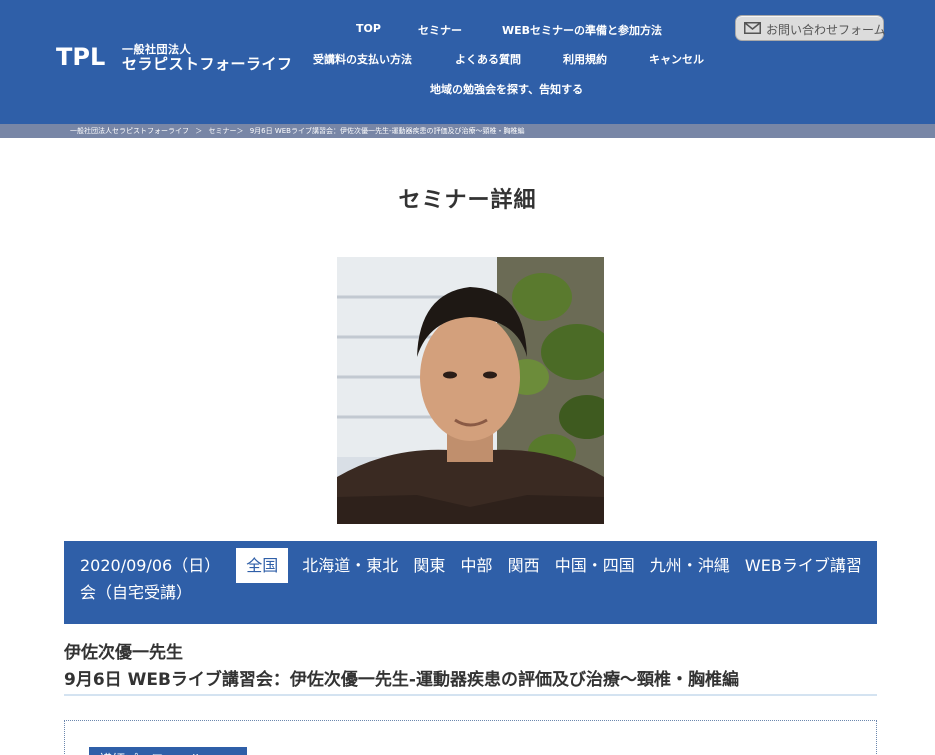 This screenshot has height=755, width=935. I want to click on site-logo: TPL 一般社団法人 セラピストフォーライフ, so click(174, 58).